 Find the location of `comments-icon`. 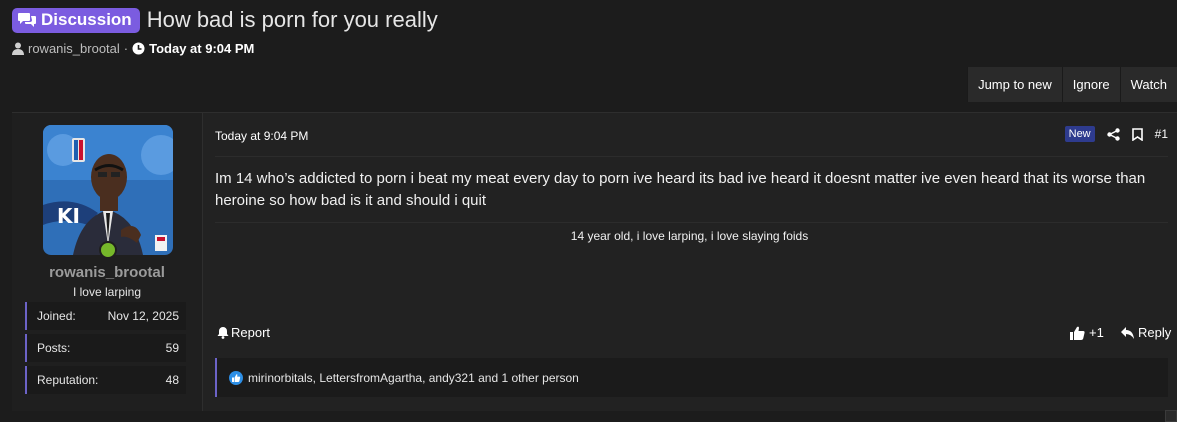

comments-icon is located at coordinates (27, 19).